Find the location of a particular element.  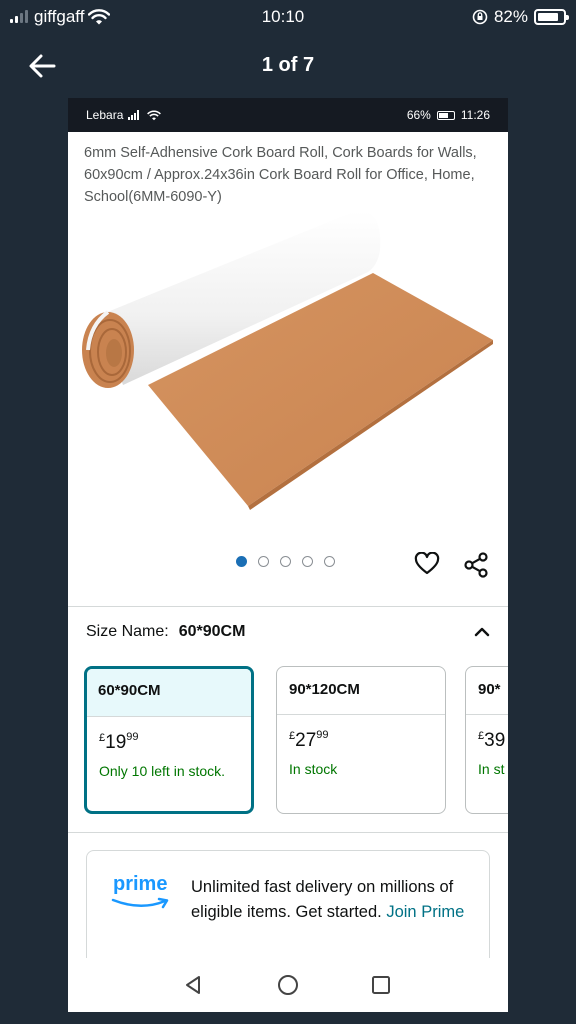

home-circle-icon is located at coordinates (288, 985).